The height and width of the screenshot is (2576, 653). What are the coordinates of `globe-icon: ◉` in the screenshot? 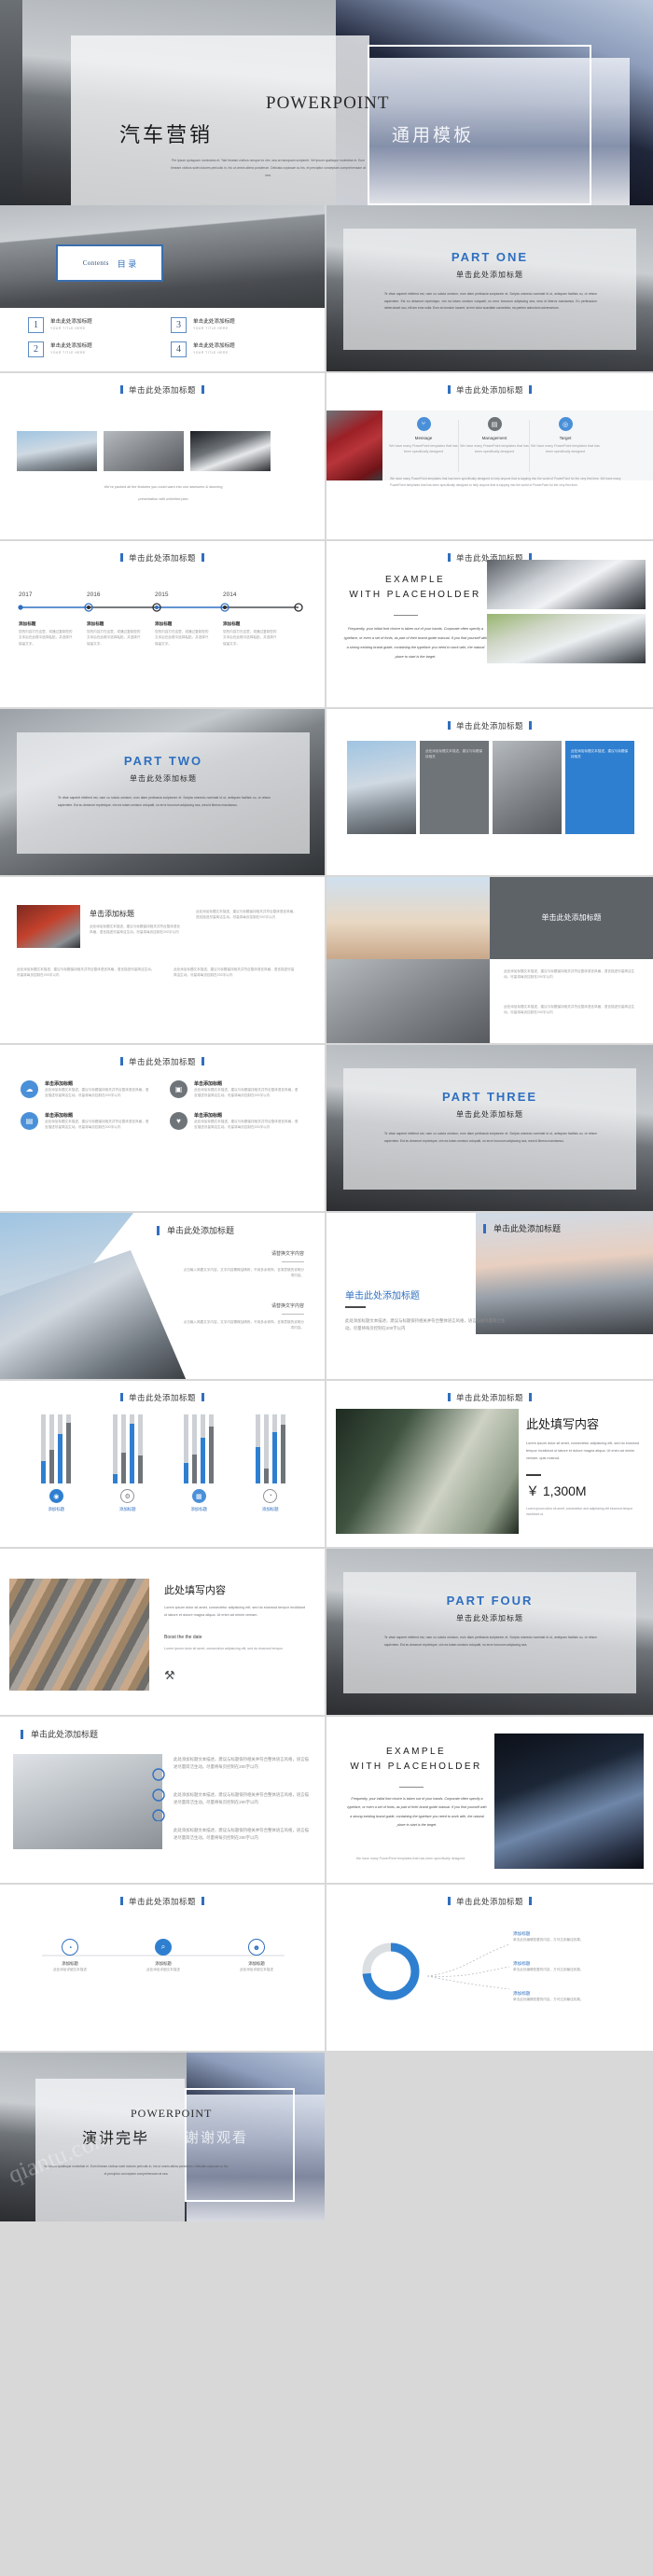 It's located at (56, 1496).